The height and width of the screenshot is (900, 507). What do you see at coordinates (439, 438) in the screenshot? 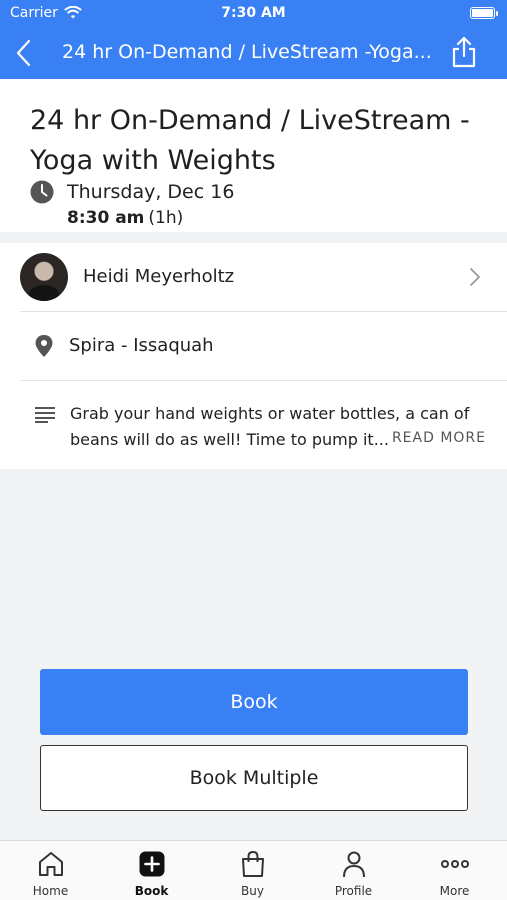
I see `read-more-link: READ MORE` at bounding box center [439, 438].